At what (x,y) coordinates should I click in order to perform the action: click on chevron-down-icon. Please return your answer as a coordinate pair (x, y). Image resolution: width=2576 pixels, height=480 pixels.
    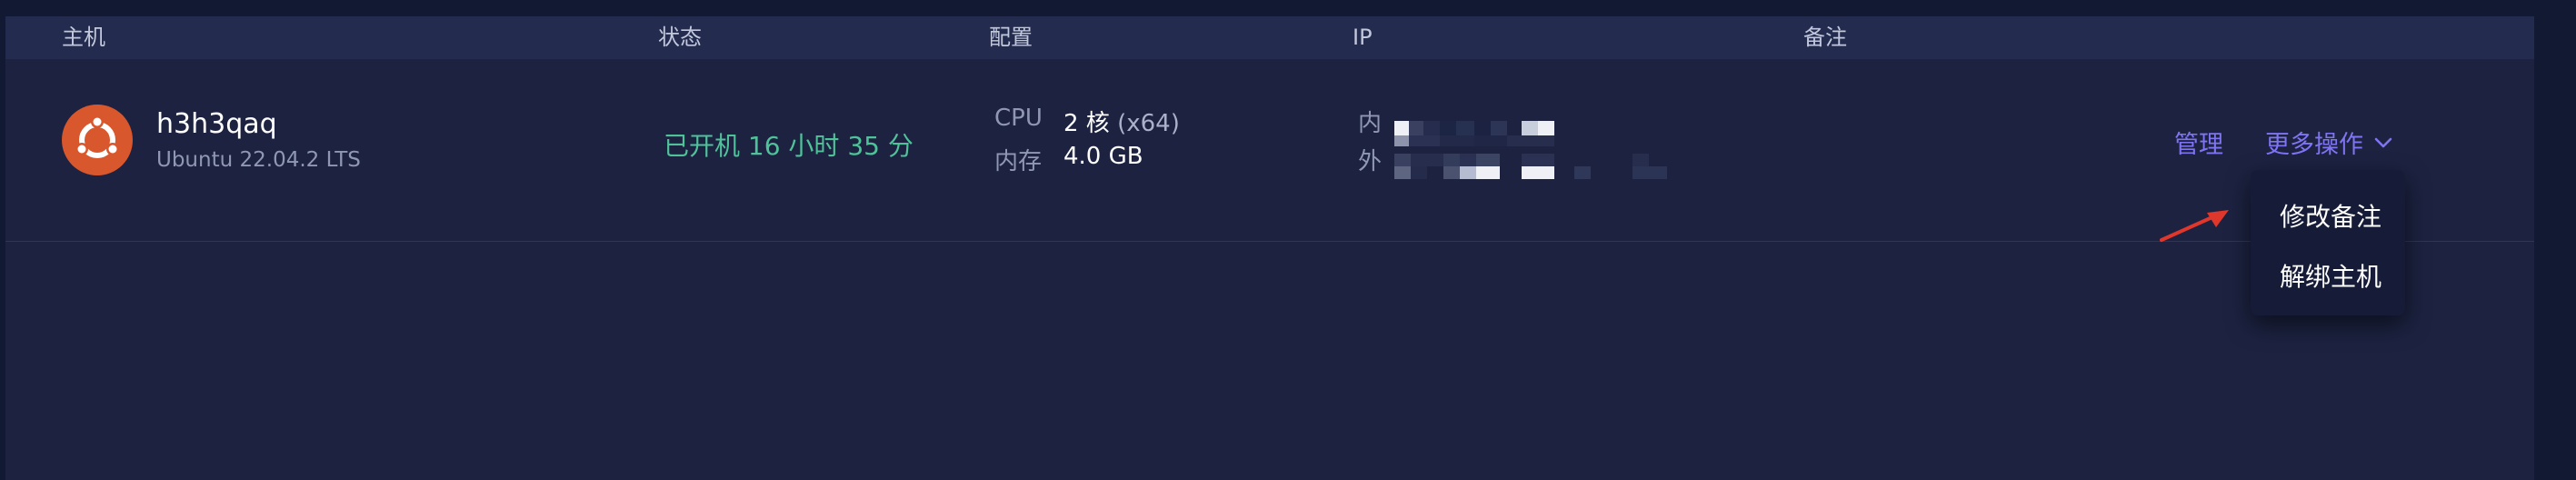
    Looking at the image, I should click on (2383, 143).